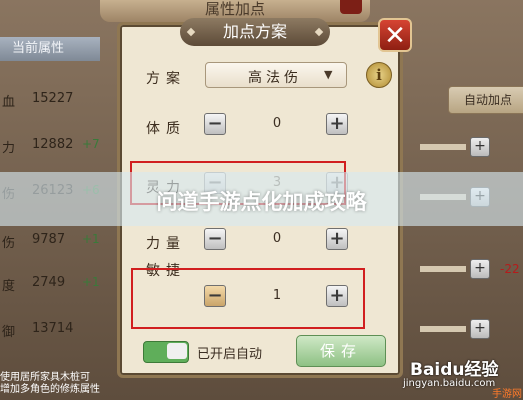 This screenshot has height=400, width=523. Describe the element at coordinates (351, 7) in the screenshot. I see `background-close-icon` at that location.